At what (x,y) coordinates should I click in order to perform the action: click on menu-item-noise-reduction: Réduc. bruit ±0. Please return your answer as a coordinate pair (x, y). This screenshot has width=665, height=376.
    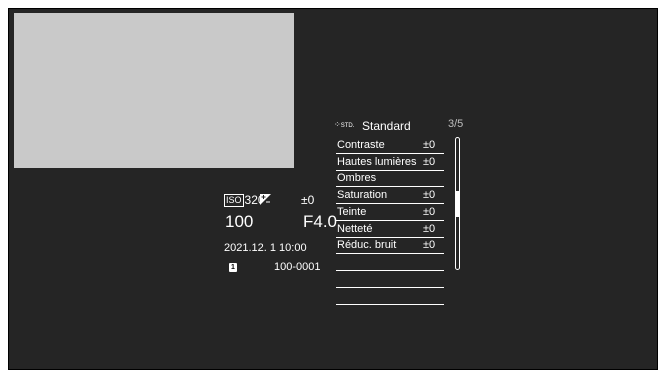
    Looking at the image, I should click on (390, 245).